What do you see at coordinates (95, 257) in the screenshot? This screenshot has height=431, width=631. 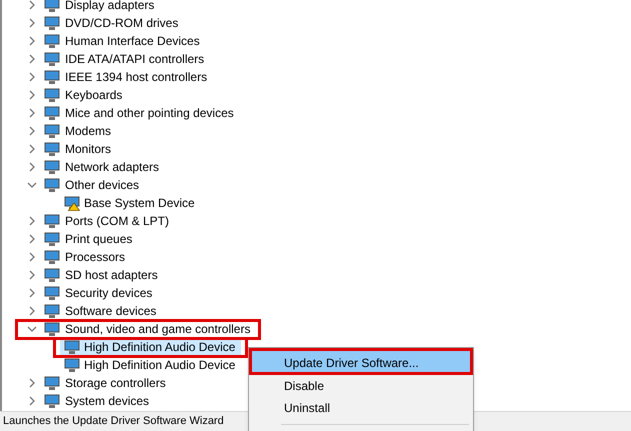 I see `tree-item: Processors` at bounding box center [95, 257].